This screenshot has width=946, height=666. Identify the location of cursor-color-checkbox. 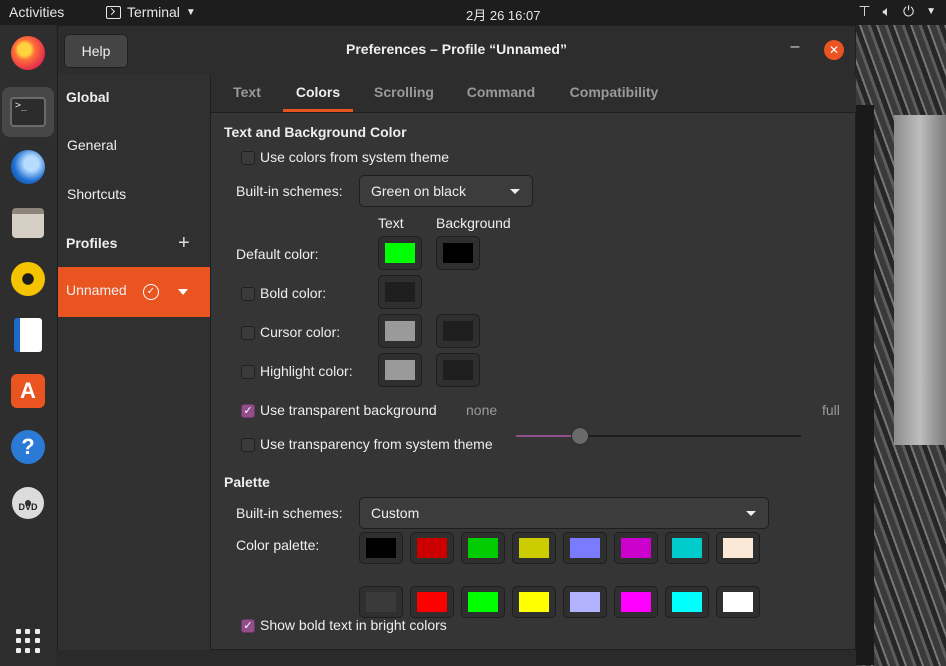
(248, 333).